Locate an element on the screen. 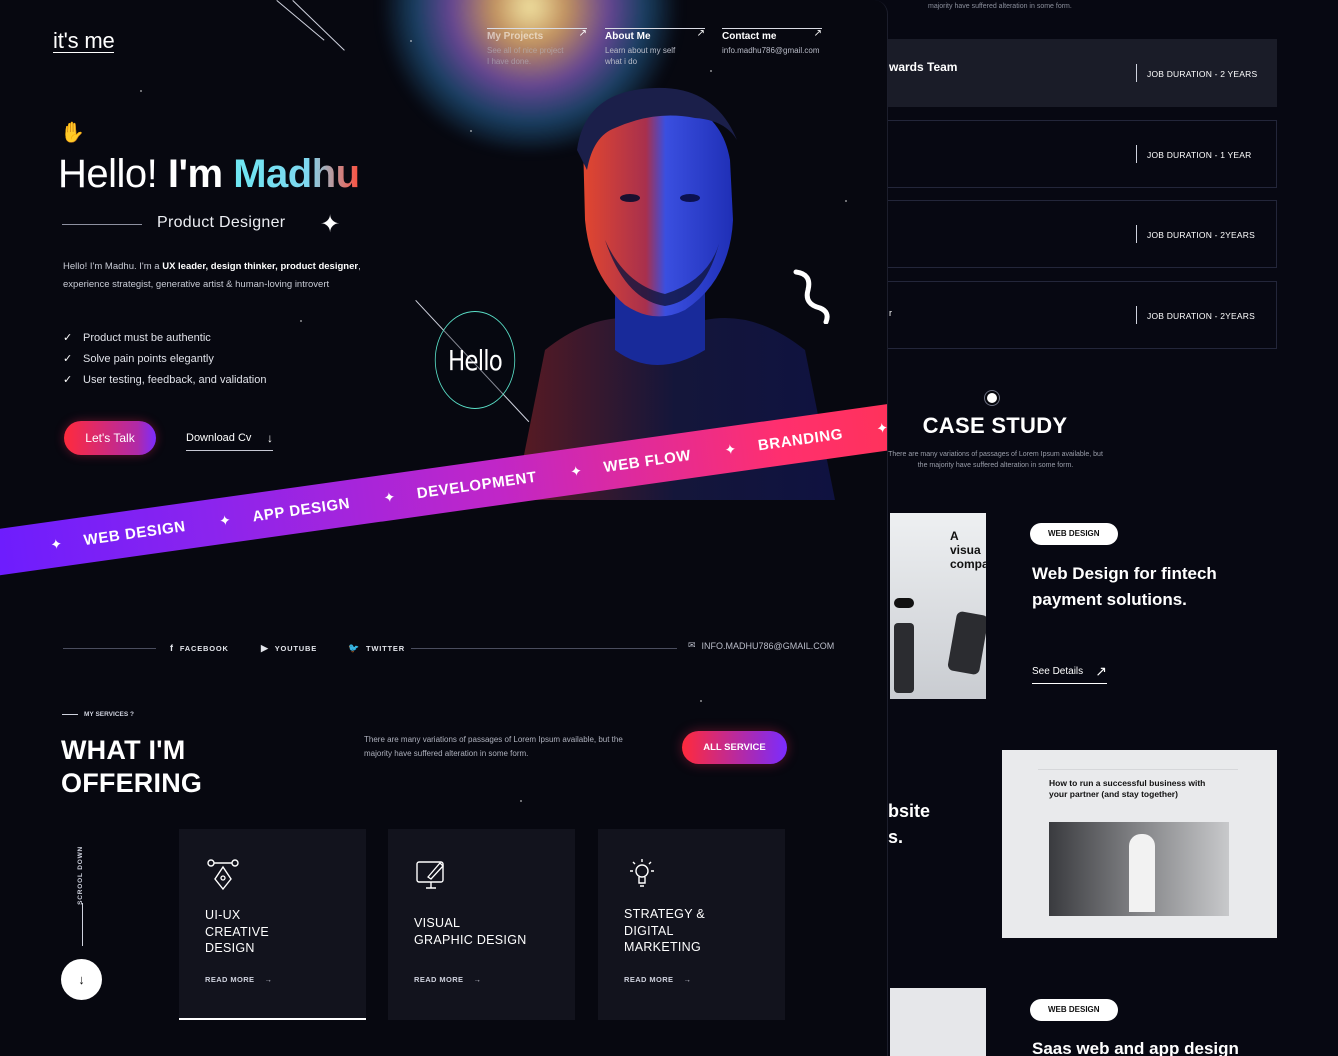  job-row: wards Team JOB DURATION - 2 YEARS is located at coordinates (1078, 73).